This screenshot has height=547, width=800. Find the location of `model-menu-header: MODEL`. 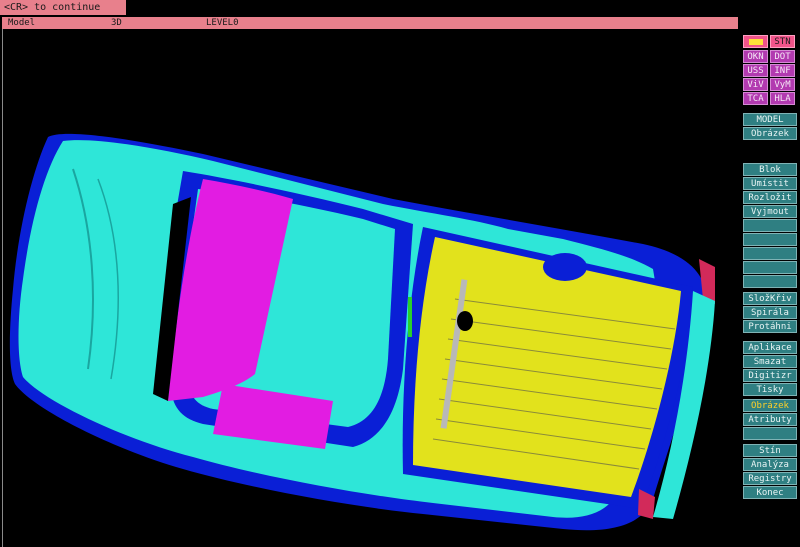

model-menu-header: MODEL is located at coordinates (770, 119).